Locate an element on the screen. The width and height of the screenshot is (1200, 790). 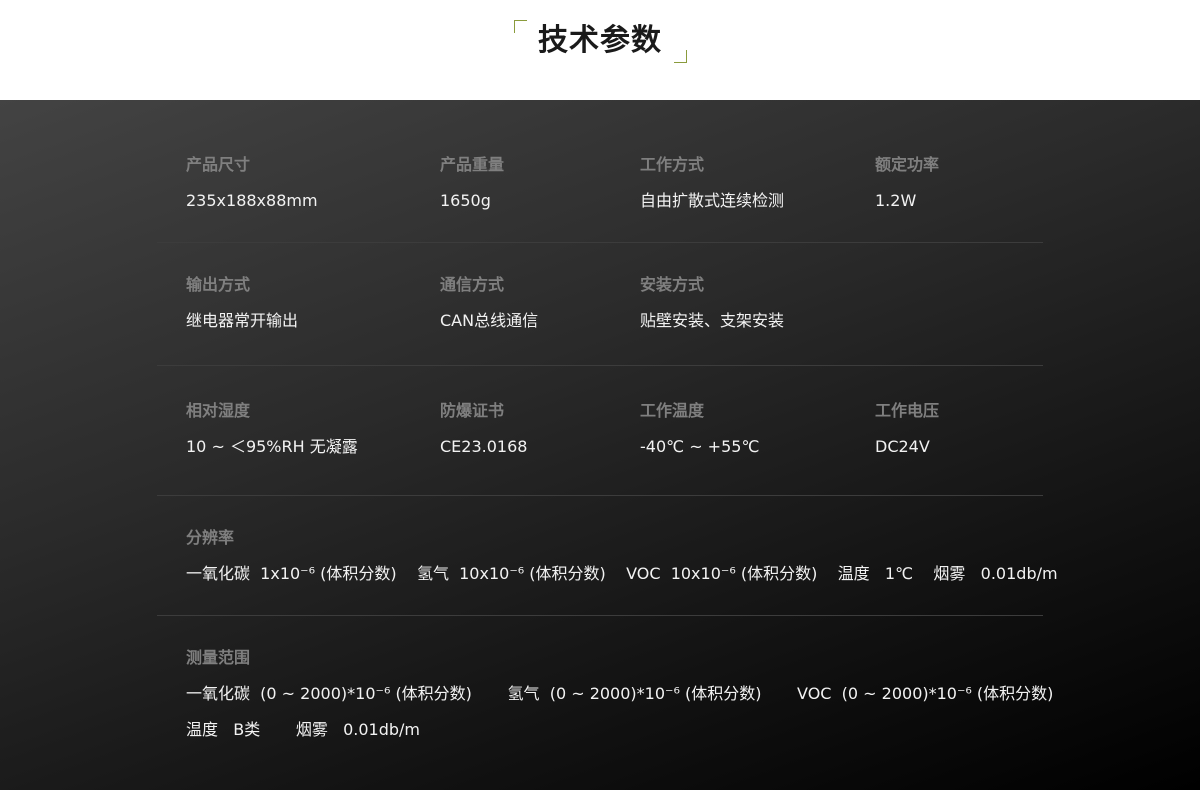
spec-size: 产品尺寸 235x188x88mm is located at coordinates (252, 183).